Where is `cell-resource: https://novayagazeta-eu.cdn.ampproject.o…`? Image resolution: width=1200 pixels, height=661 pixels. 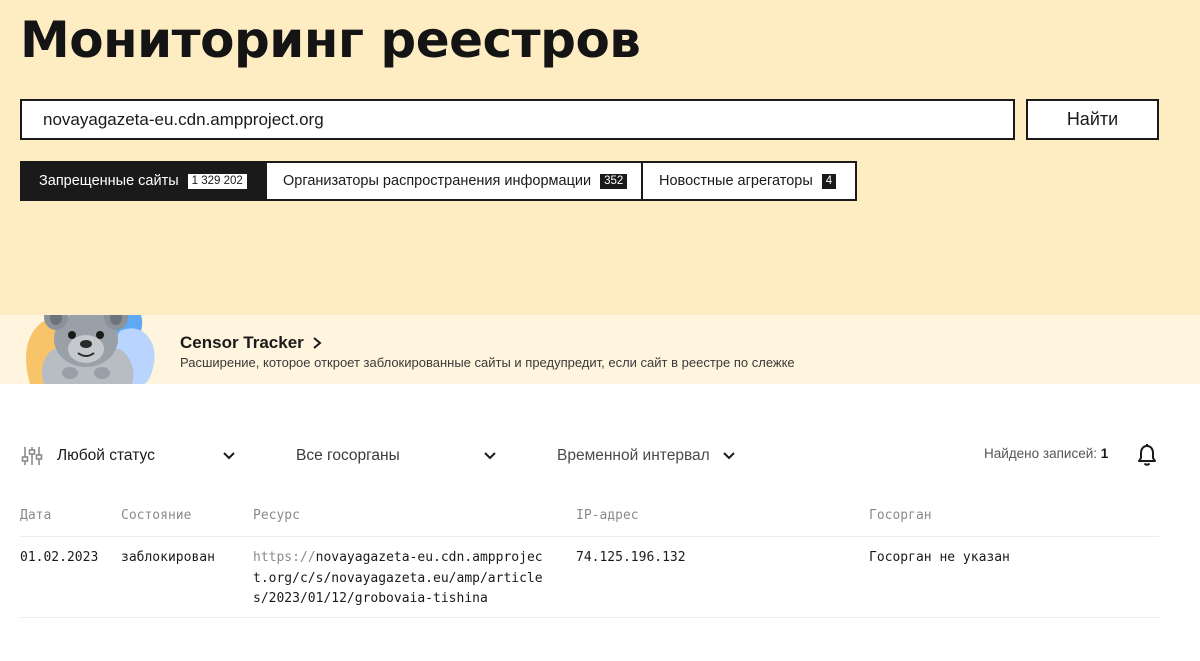
cell-resource: https://novayagazeta-eu.cdn.ampproject.o… is located at coordinates (408, 579).